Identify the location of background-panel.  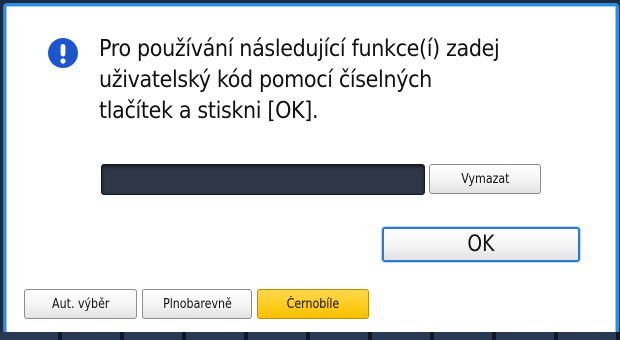
(310, 336).